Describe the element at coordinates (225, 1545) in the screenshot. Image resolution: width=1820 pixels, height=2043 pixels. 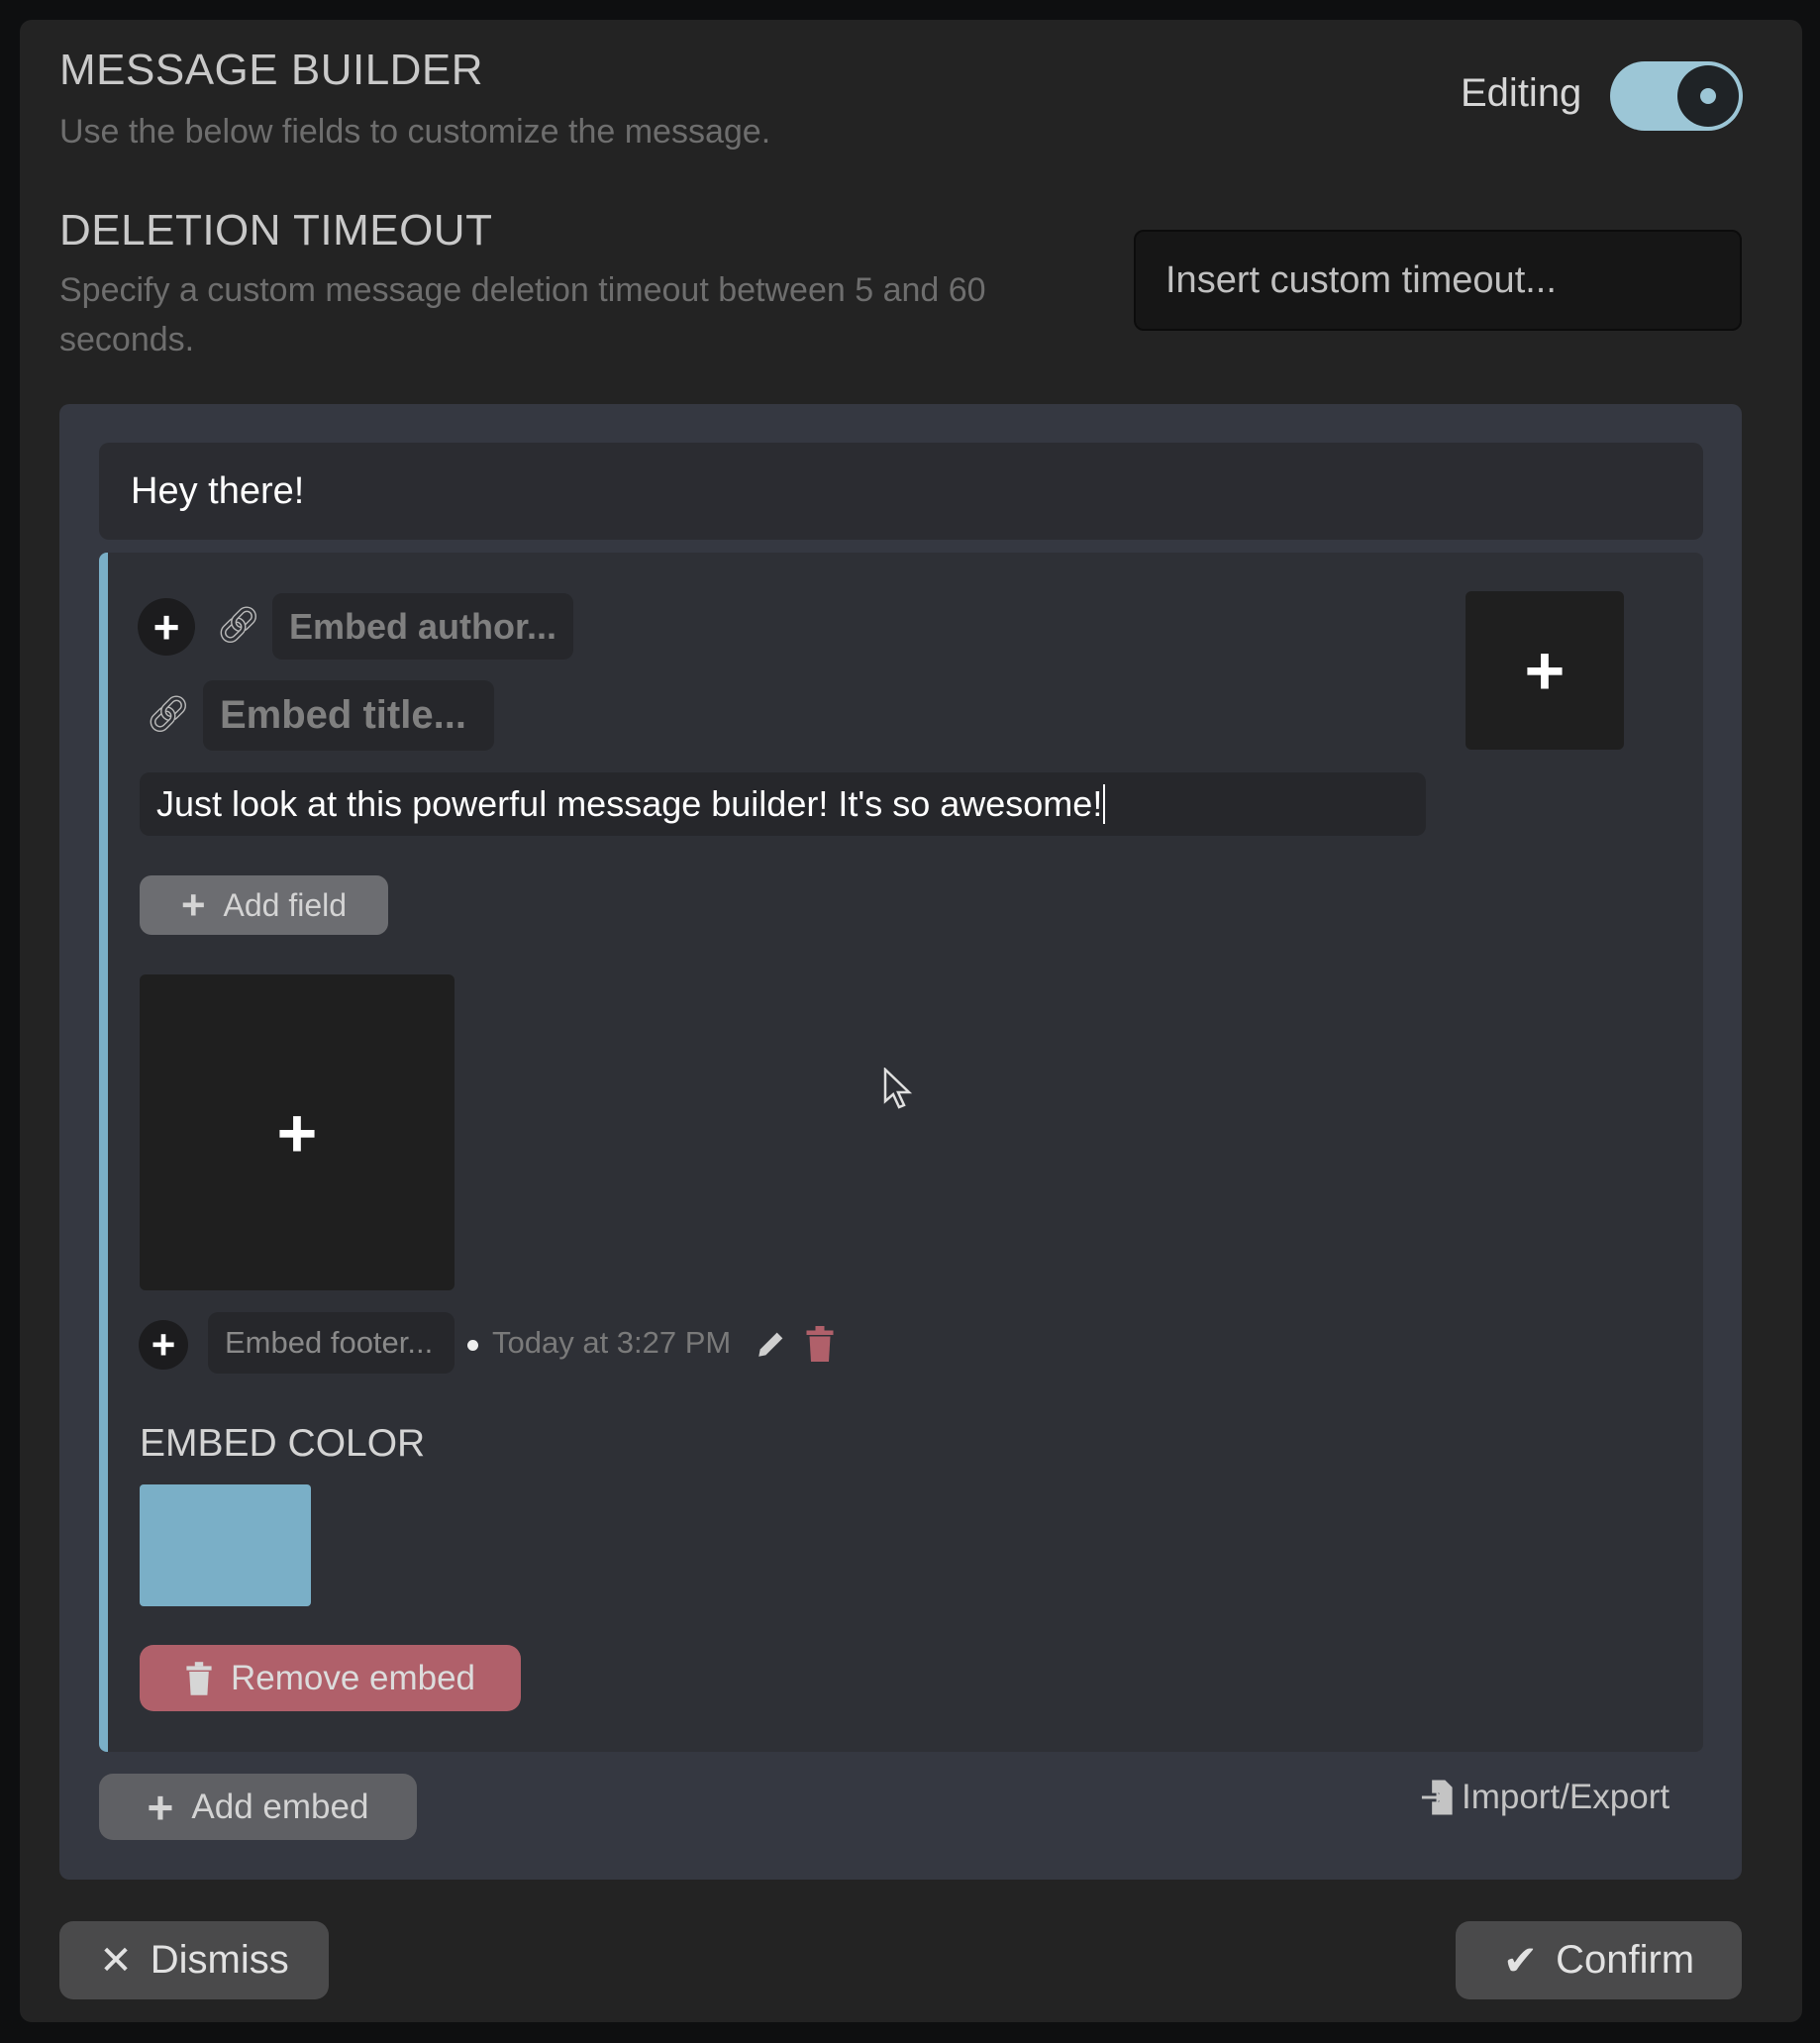
I see `embed-color-swatch` at that location.